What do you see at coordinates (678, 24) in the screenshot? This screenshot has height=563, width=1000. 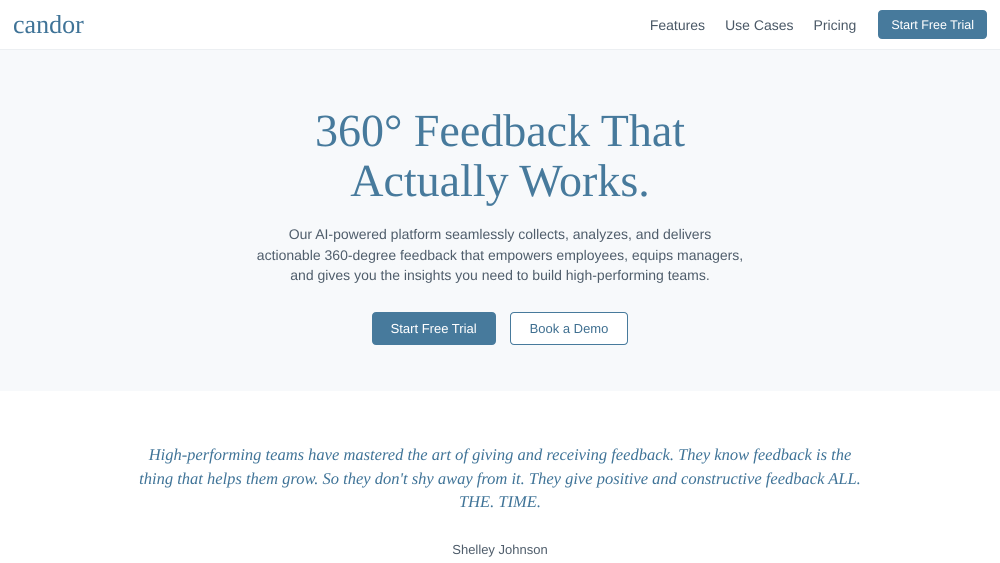 I see `nav-link: Features` at bounding box center [678, 24].